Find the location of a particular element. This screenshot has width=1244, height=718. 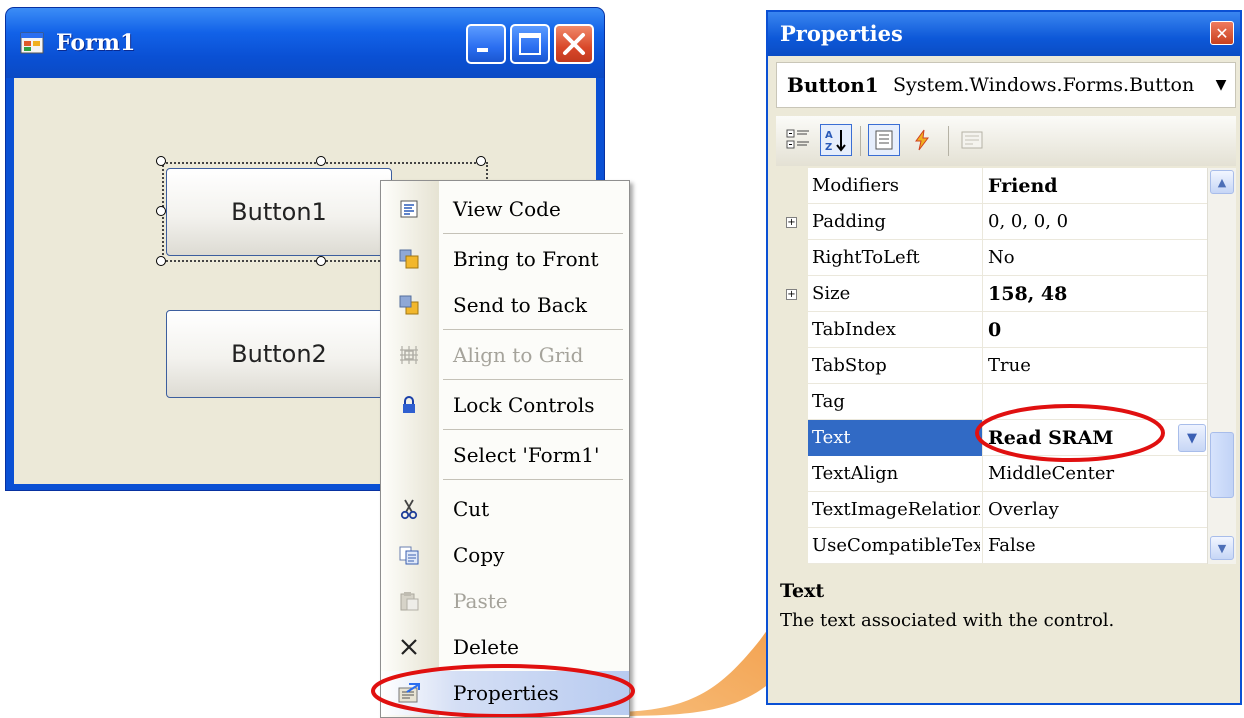

property-name: TextAlign is located at coordinates (855, 473).